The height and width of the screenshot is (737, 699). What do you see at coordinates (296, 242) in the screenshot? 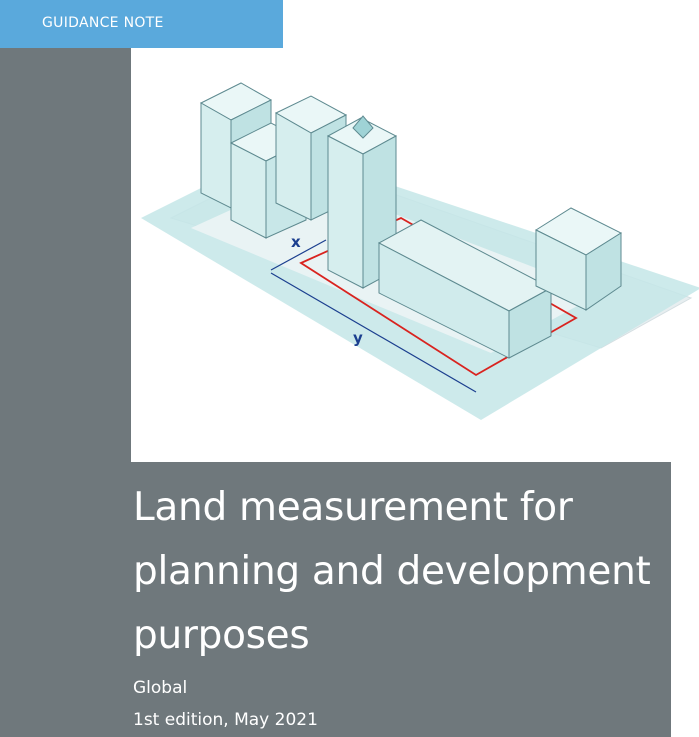
I see `dimension-label-x: x` at bounding box center [296, 242].